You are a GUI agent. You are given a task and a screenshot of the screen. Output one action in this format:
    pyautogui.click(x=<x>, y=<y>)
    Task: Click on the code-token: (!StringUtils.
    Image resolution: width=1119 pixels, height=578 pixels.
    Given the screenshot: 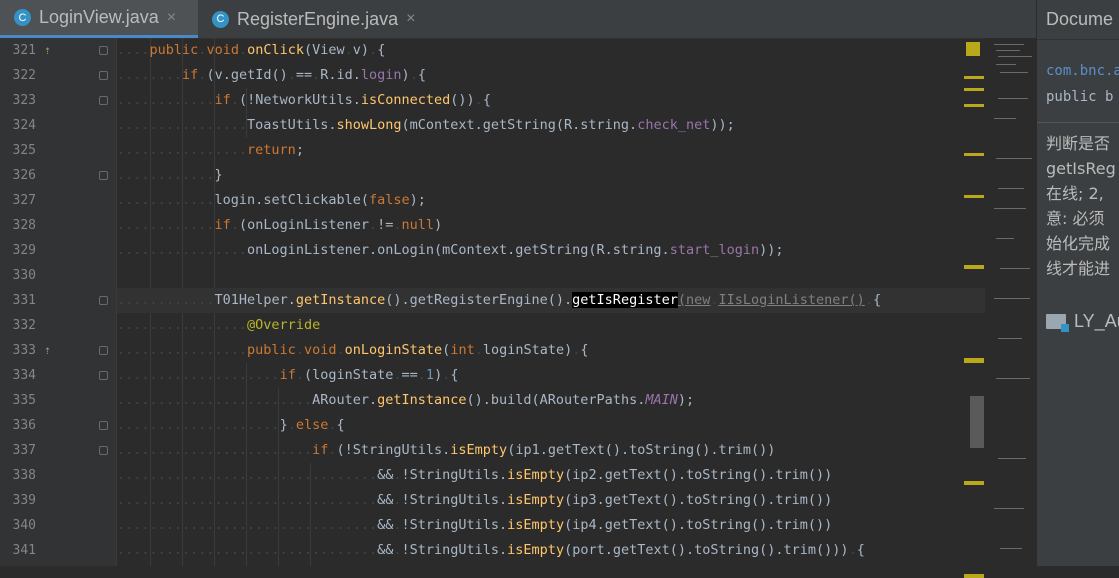 What is the action you would take?
    pyautogui.click(x=393, y=450)
    